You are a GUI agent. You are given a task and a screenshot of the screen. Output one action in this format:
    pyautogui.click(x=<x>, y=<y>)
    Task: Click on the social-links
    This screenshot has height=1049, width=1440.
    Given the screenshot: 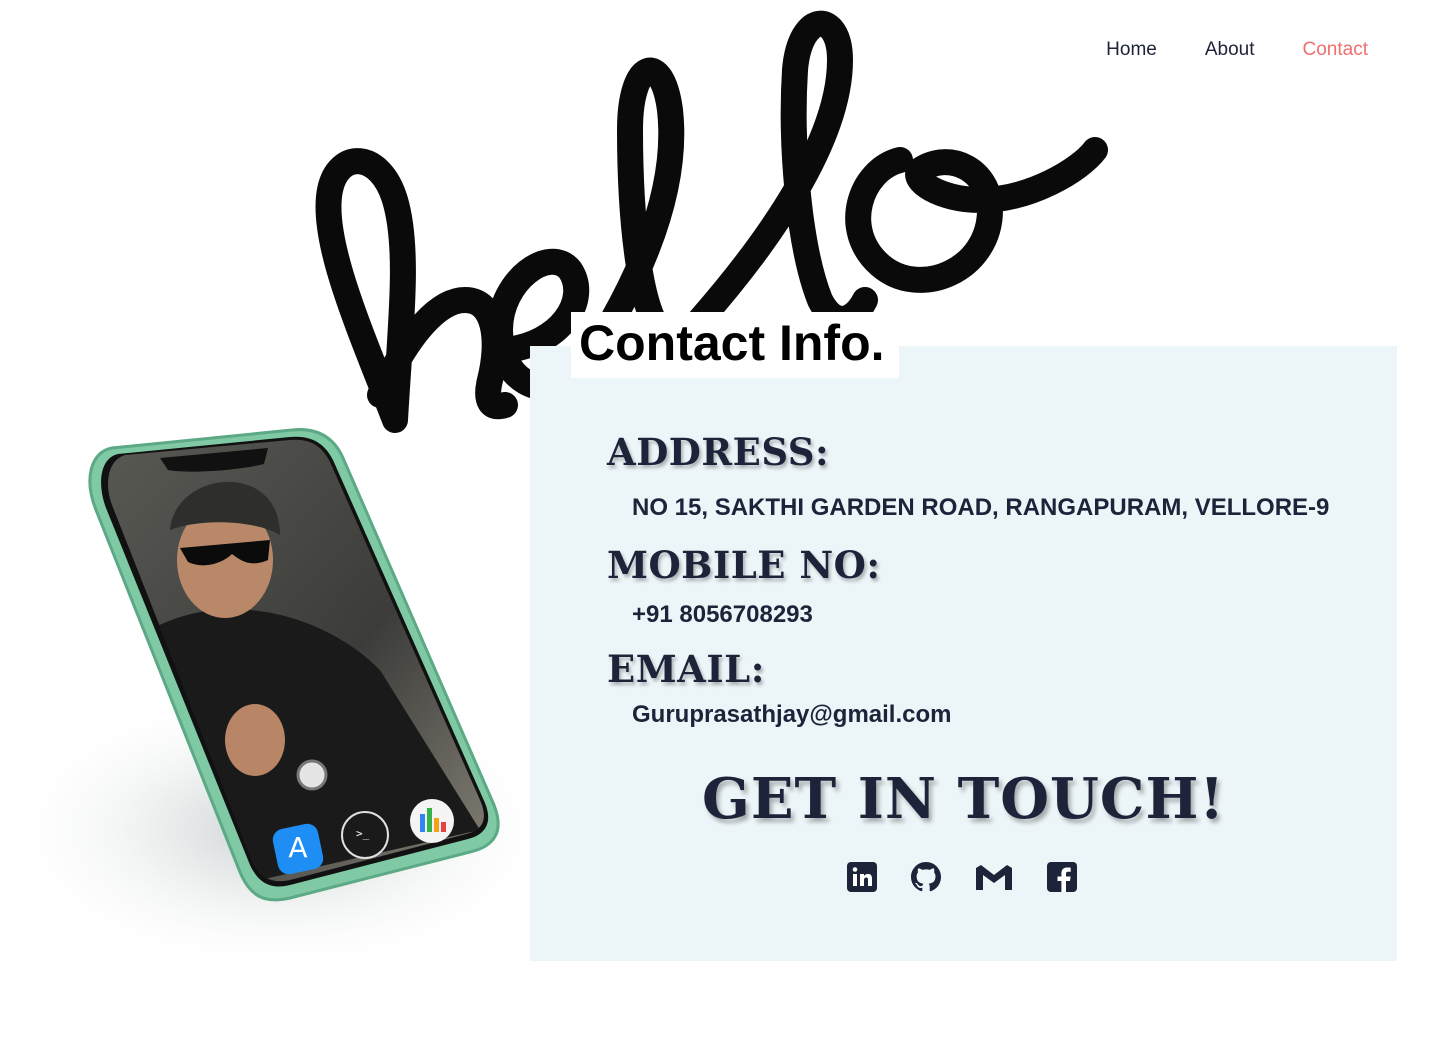 What is the action you would take?
    pyautogui.click(x=978, y=877)
    